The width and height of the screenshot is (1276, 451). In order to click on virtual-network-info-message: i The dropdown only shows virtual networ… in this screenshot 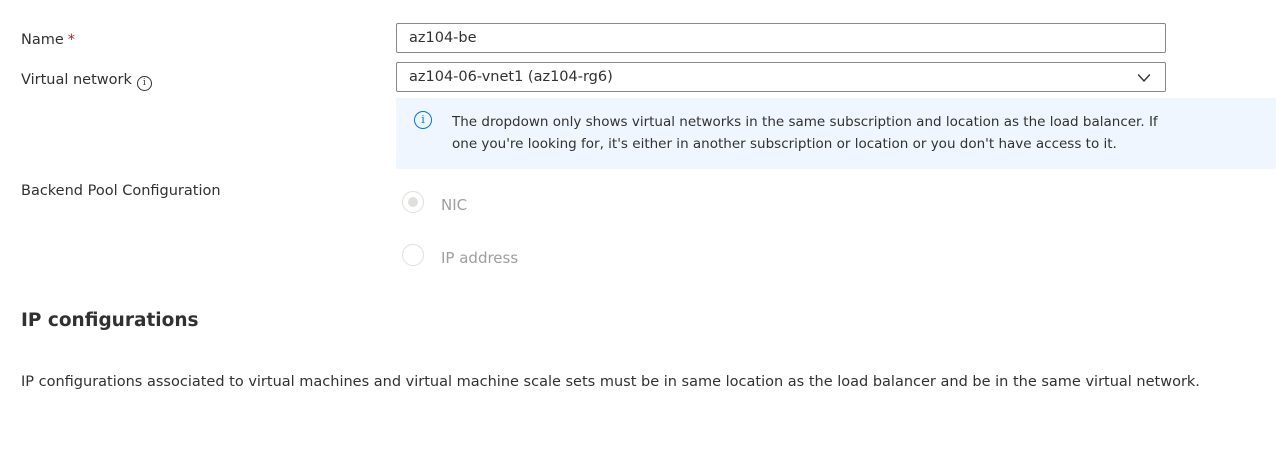, I will do `click(836, 133)`.